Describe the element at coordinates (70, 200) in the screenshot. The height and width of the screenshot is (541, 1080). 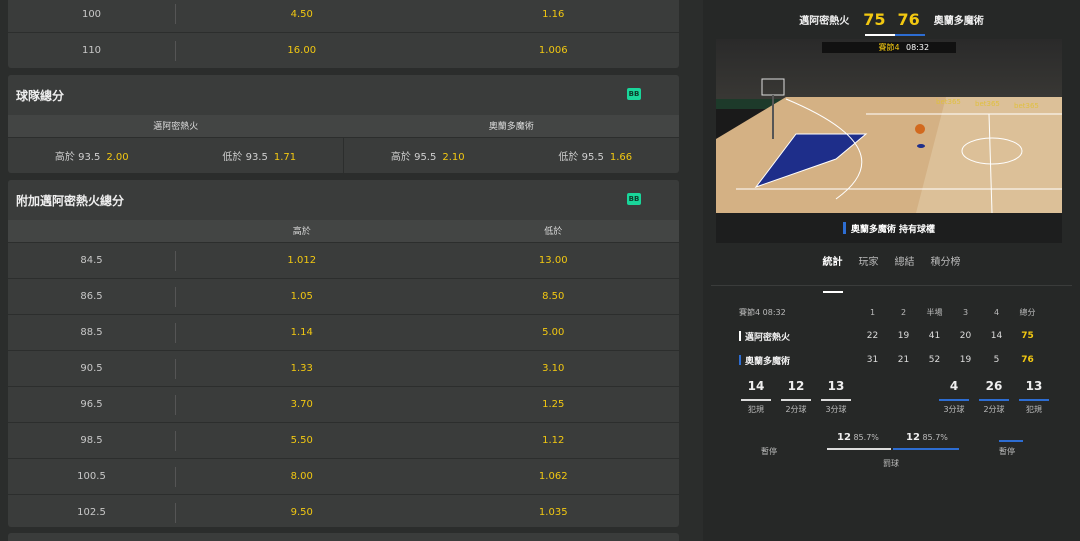
I see `panel-title: 附加邁阿密熱火總分` at that location.